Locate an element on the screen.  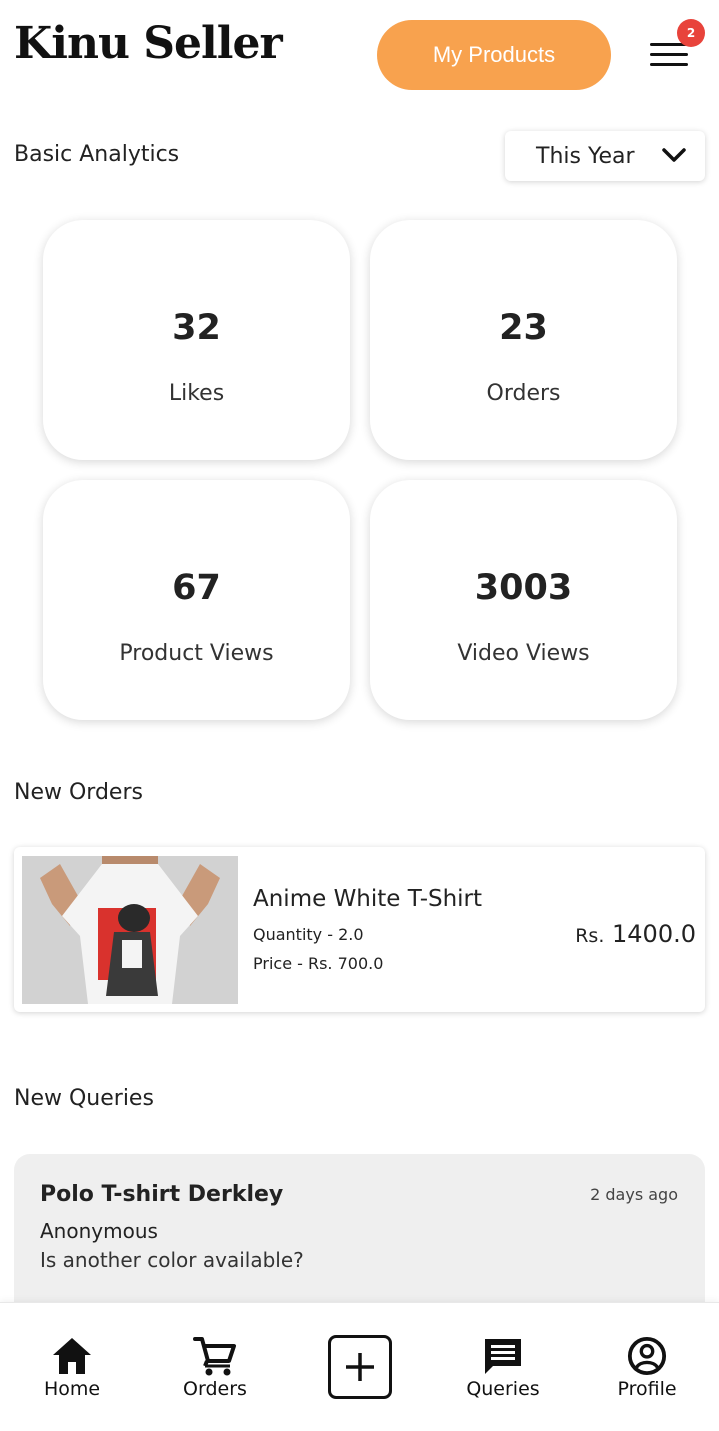
order-total: Rs. 1400.0 is located at coordinates (635, 934).